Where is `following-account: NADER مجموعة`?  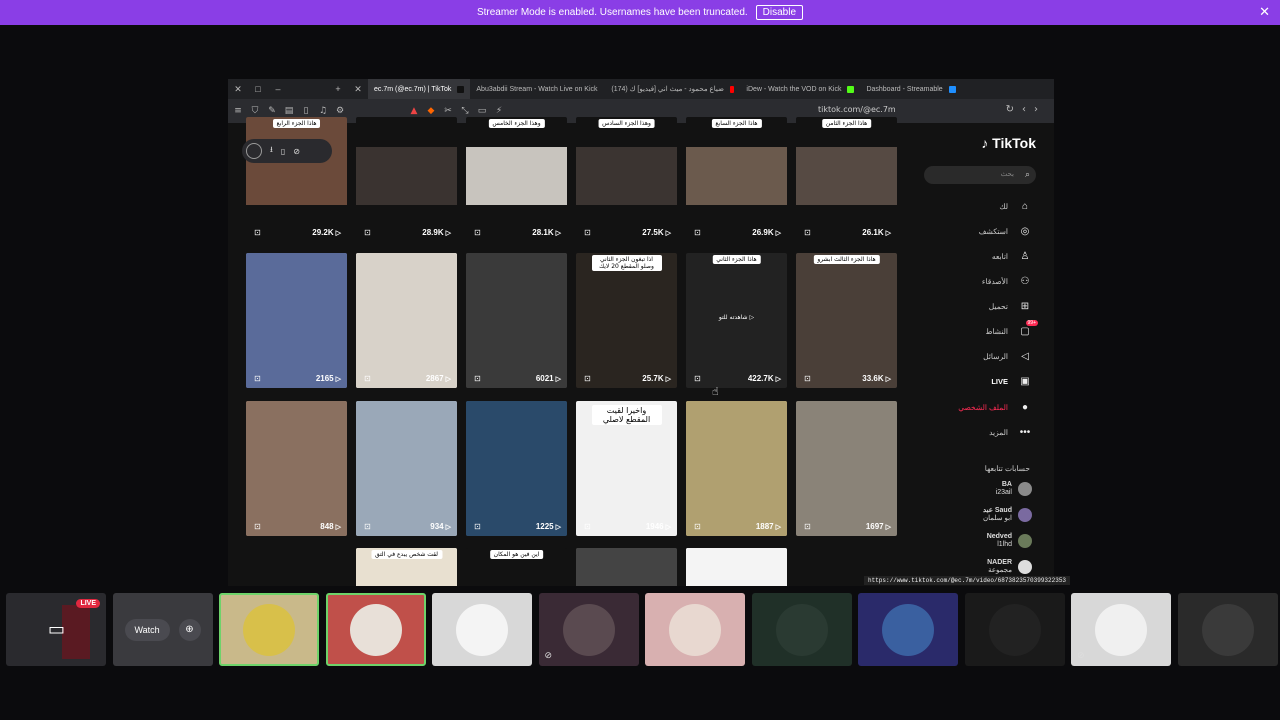 following-account: NADER مجموعة is located at coordinates (1009, 567).